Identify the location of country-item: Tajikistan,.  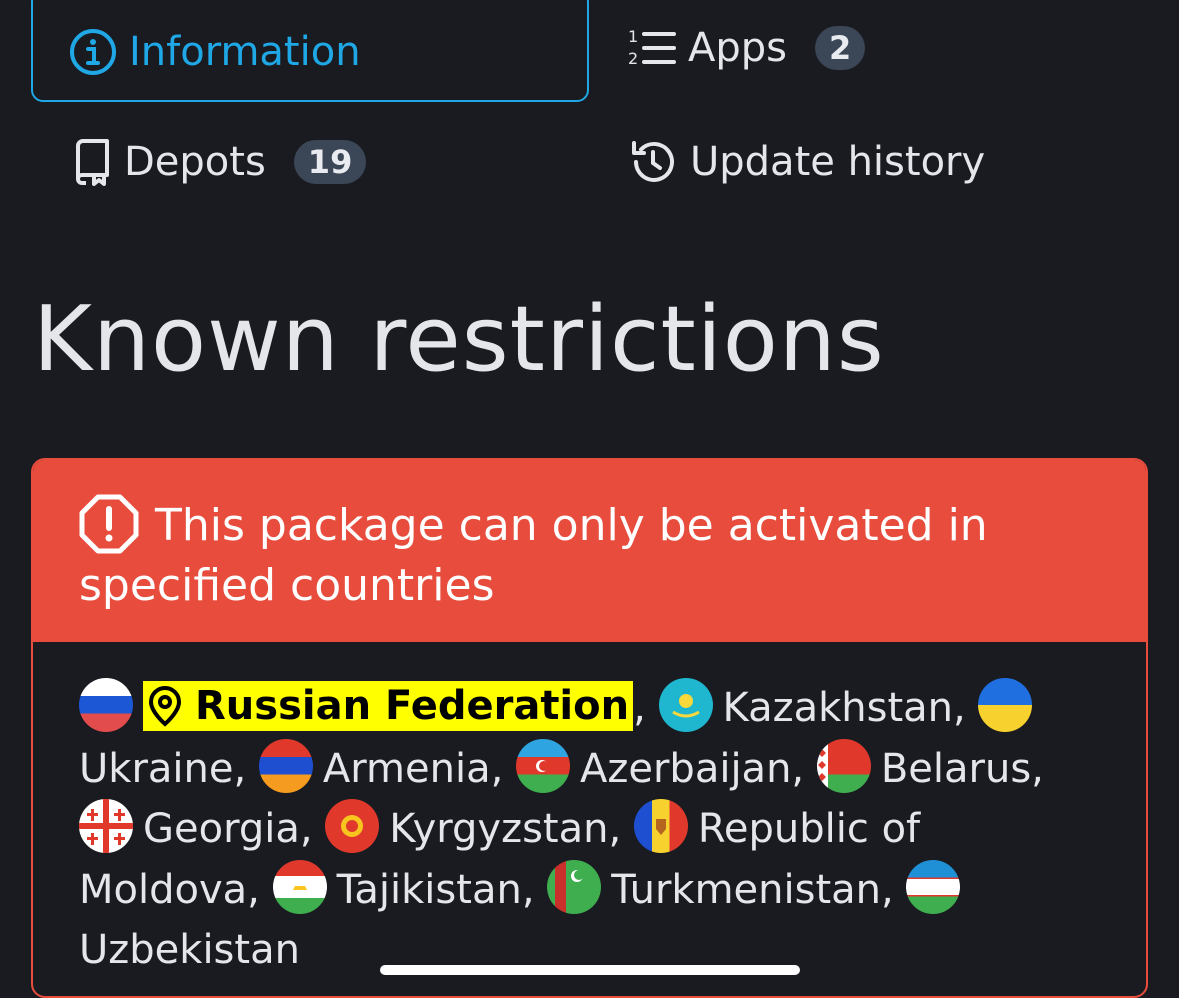
(410, 886).